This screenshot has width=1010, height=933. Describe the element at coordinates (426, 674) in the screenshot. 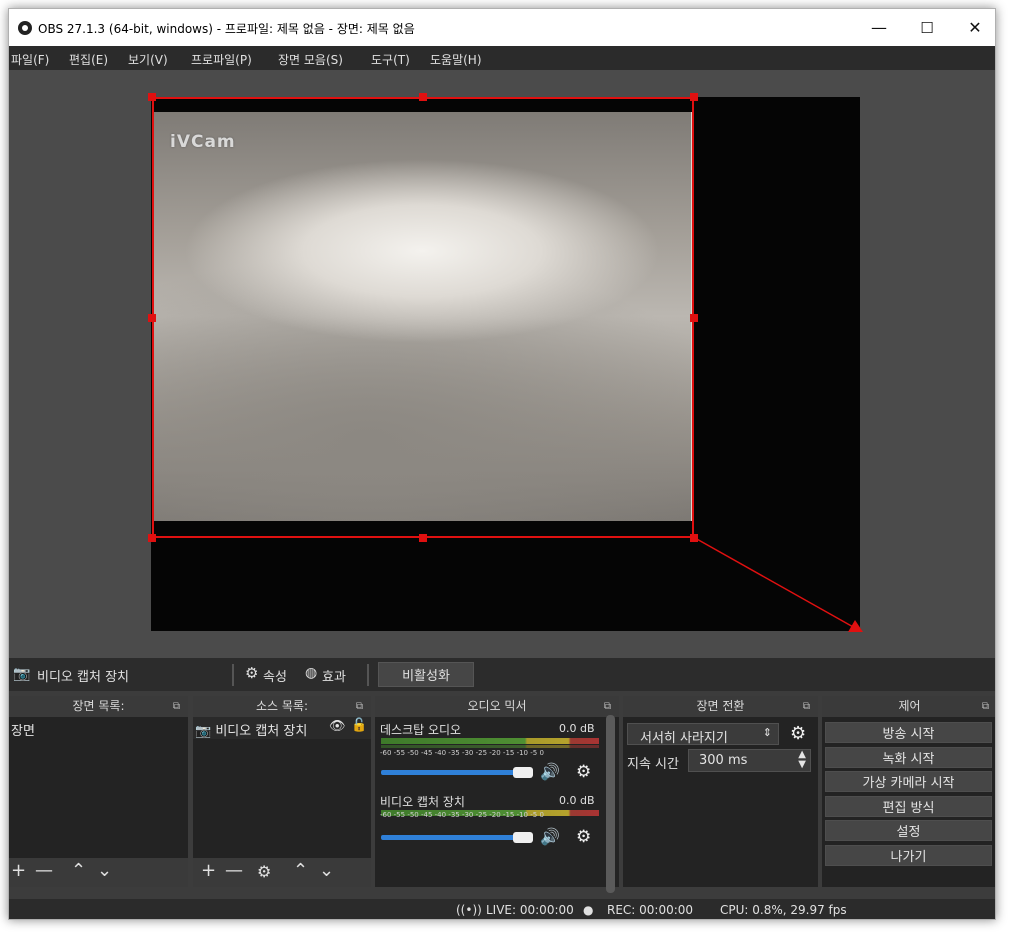

I see `deactivate-button: 비활성화` at that location.